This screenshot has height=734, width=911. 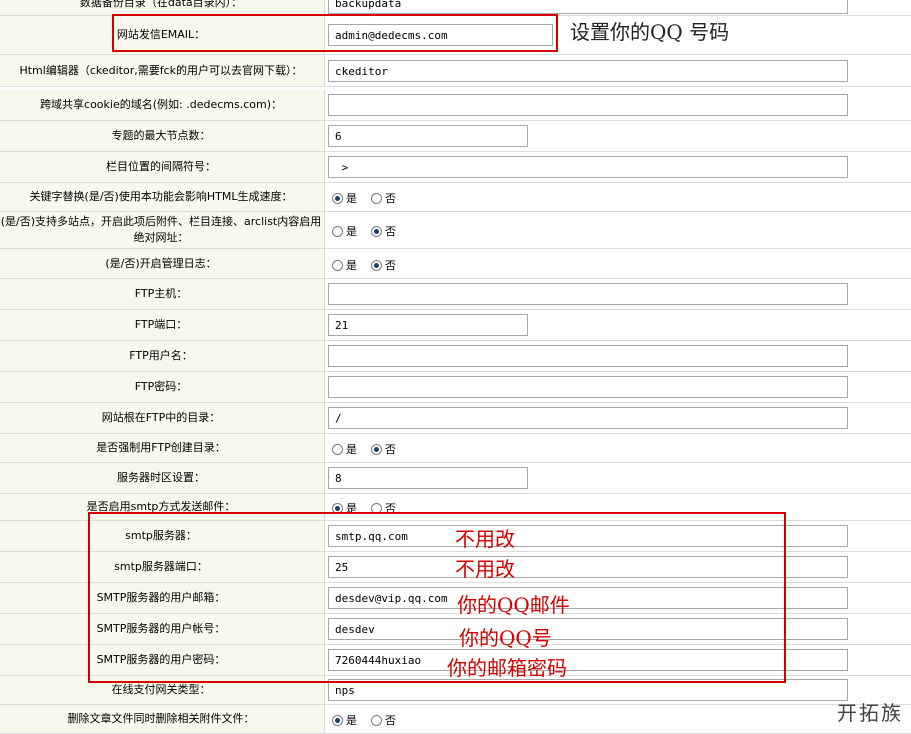 I want to click on backup-dir-input, so click(x=588, y=7).